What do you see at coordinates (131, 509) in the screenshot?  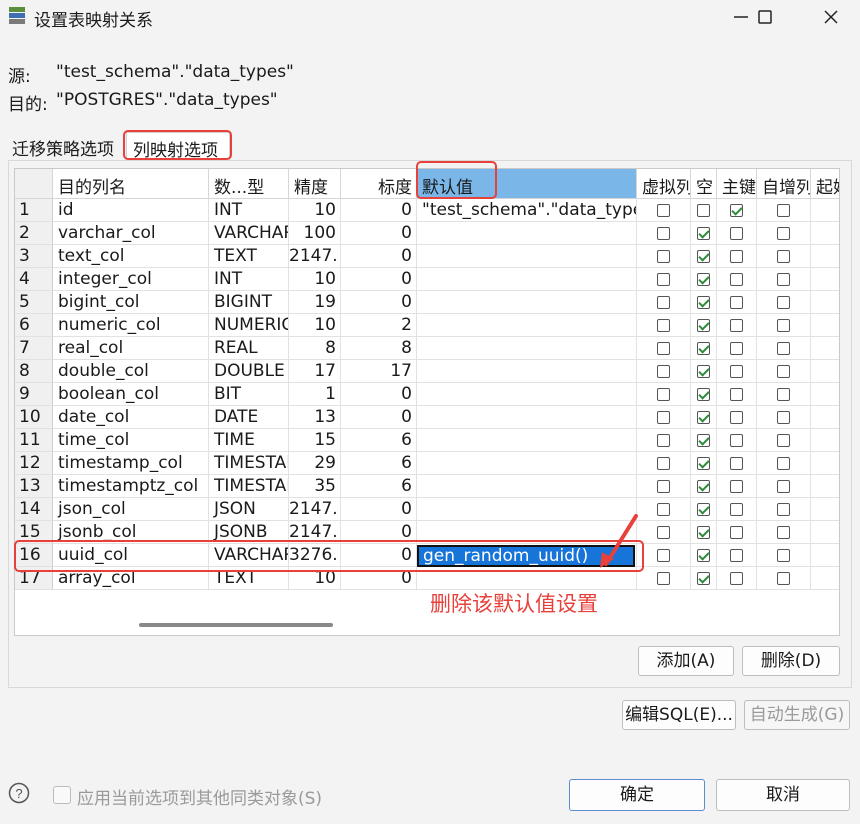 I see `cell-column-name: json_col` at bounding box center [131, 509].